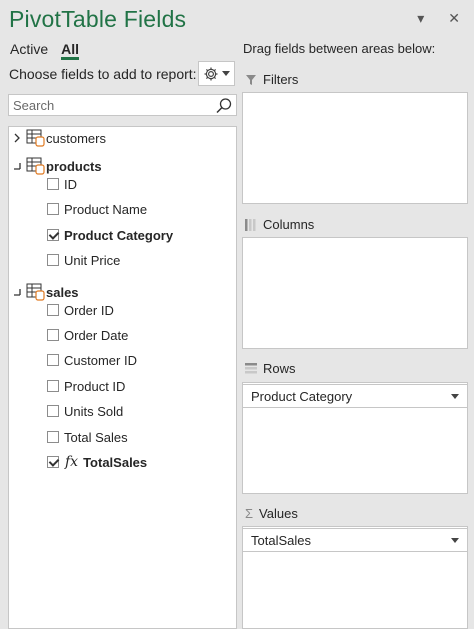  What do you see at coordinates (211, 73) in the screenshot?
I see `gear-icon` at bounding box center [211, 73].